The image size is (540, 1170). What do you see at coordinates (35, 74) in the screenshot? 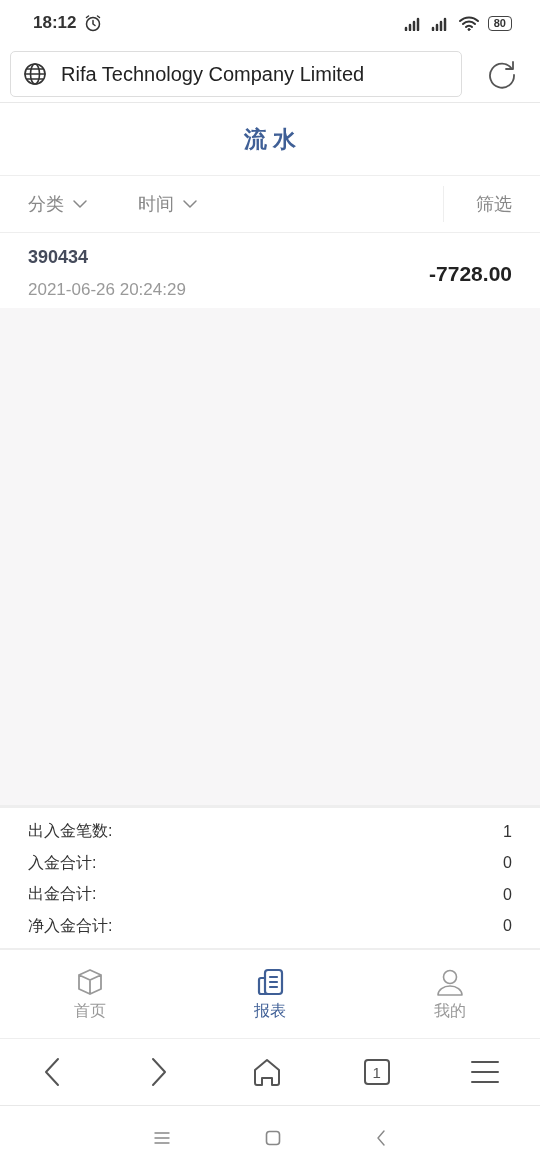
I see `globe-icon` at bounding box center [35, 74].